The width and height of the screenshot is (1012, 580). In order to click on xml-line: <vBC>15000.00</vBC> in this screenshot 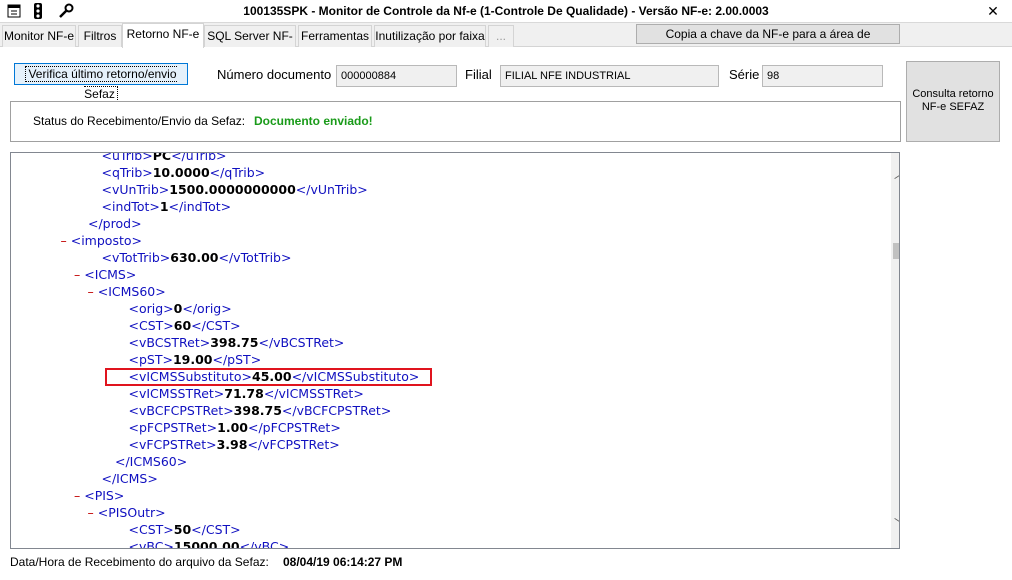, I will do `click(209, 543)`.